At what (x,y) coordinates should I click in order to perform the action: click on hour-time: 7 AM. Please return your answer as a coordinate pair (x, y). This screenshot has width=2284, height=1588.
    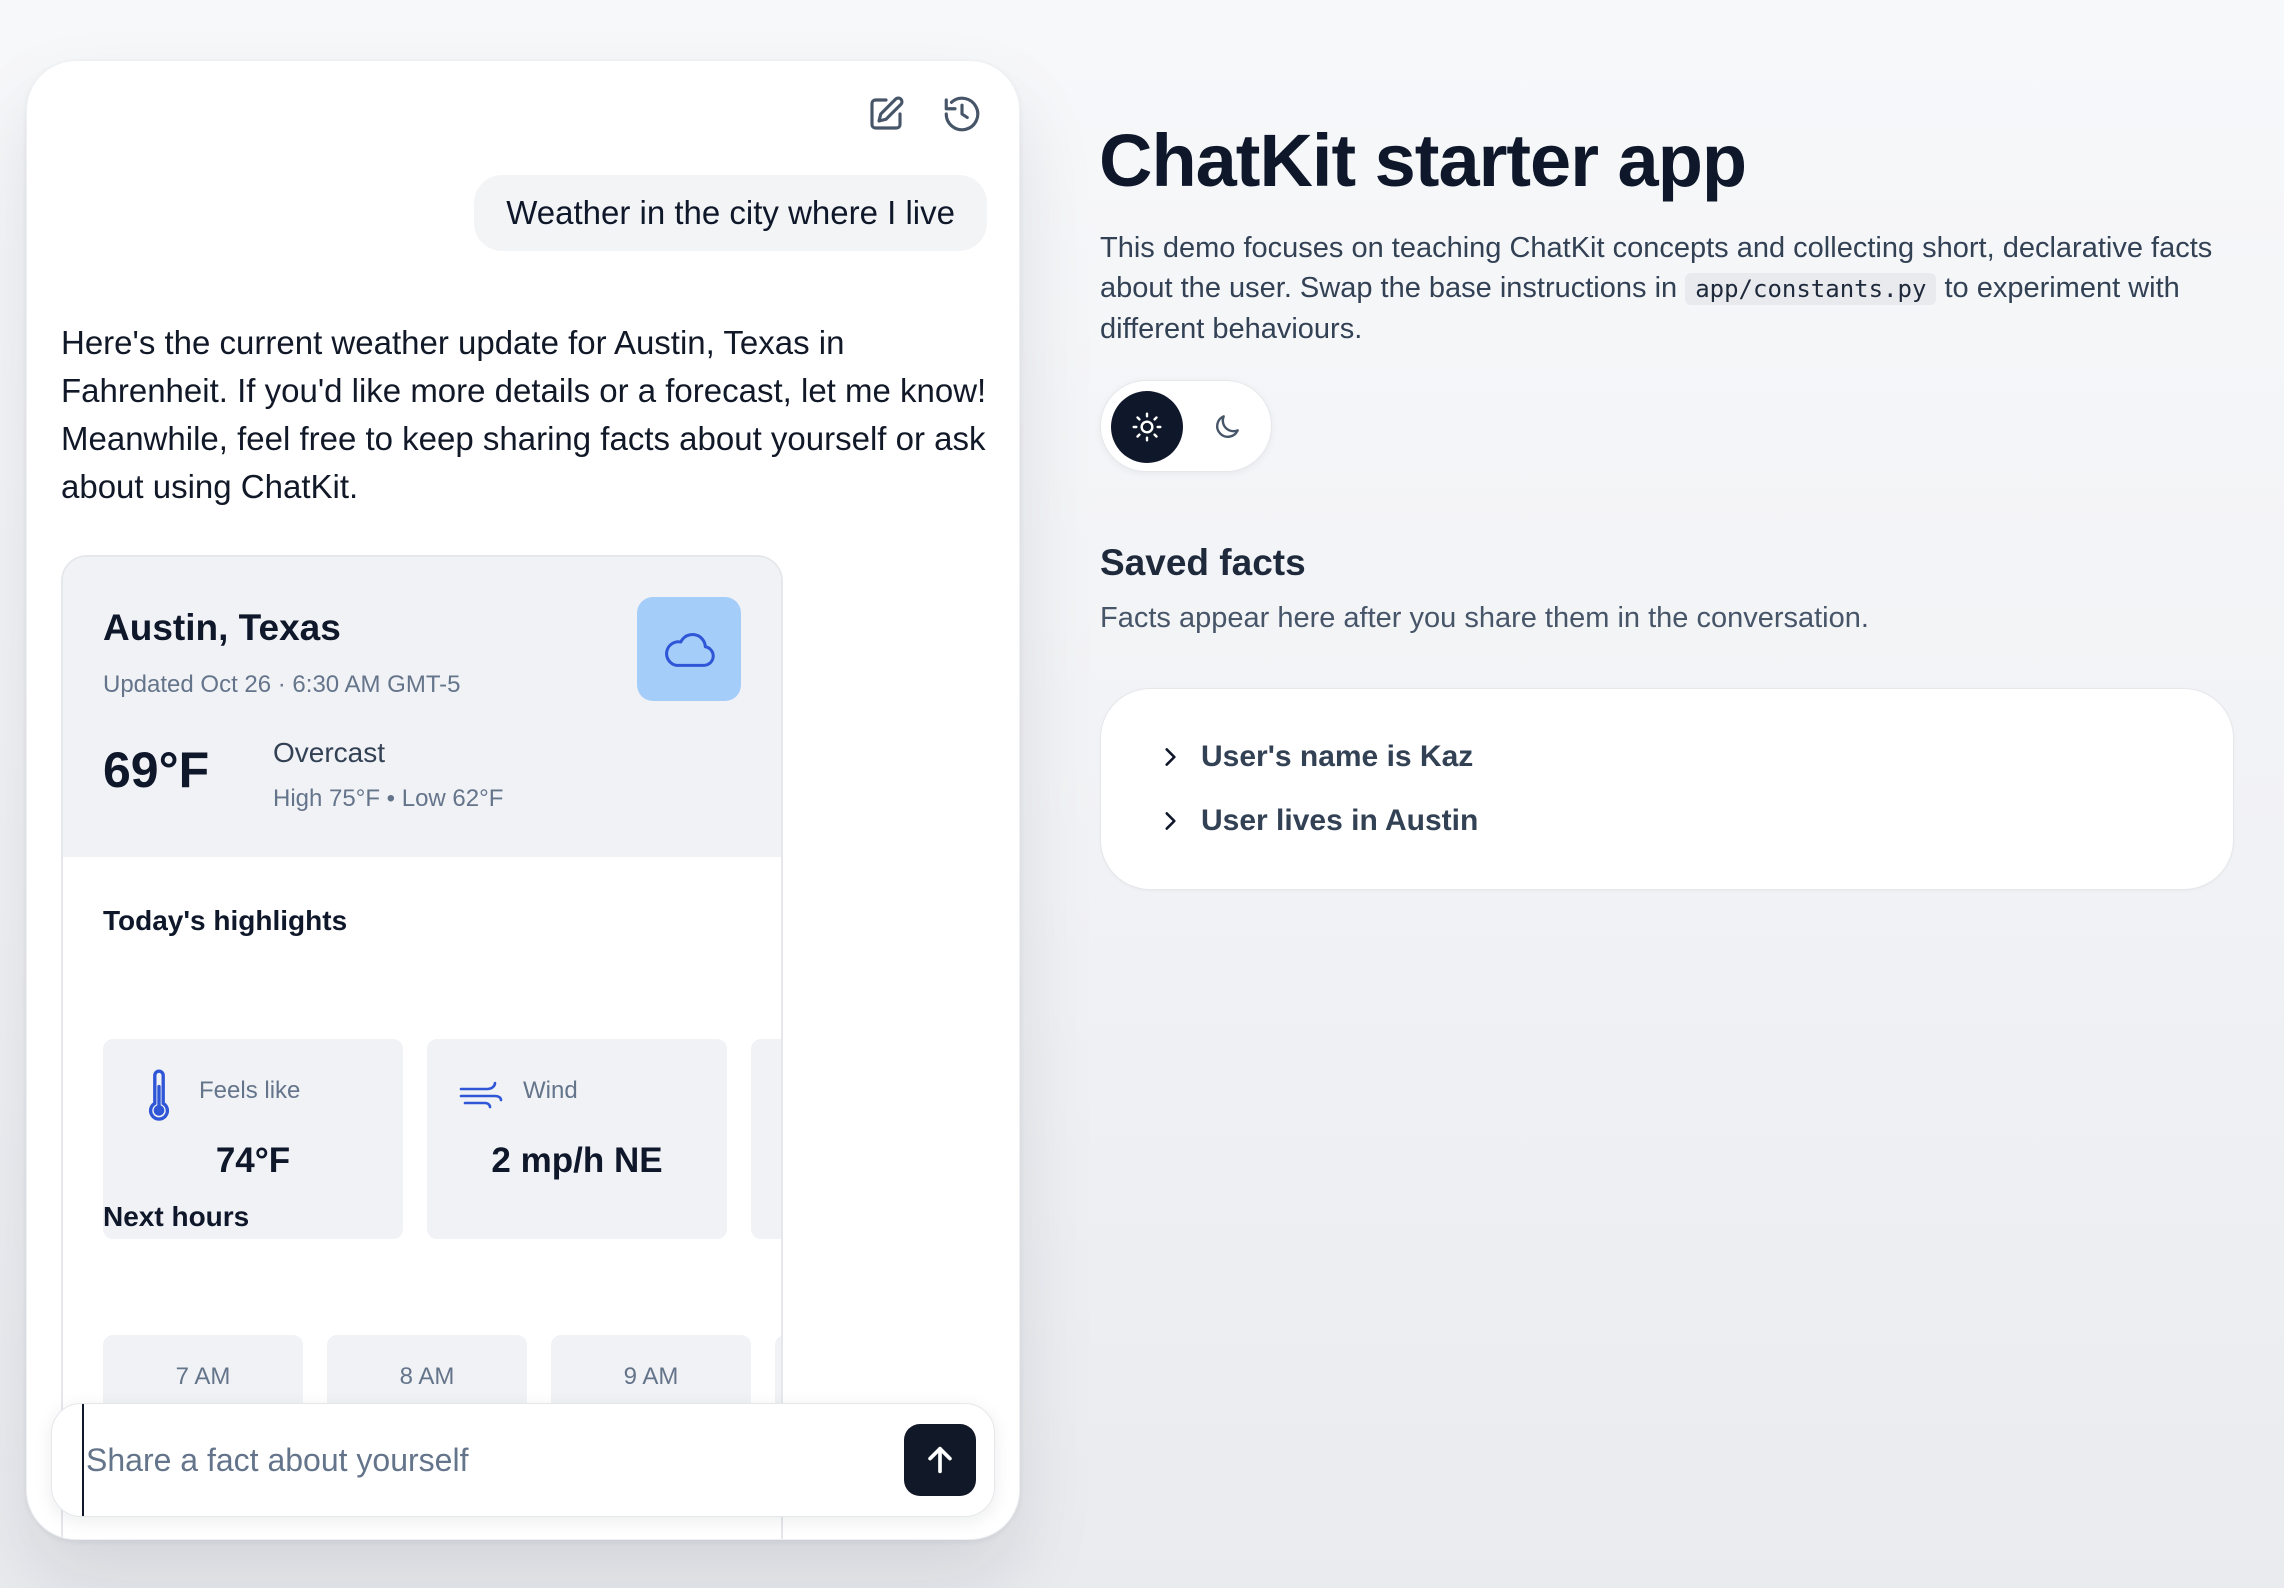
    Looking at the image, I should click on (203, 1376).